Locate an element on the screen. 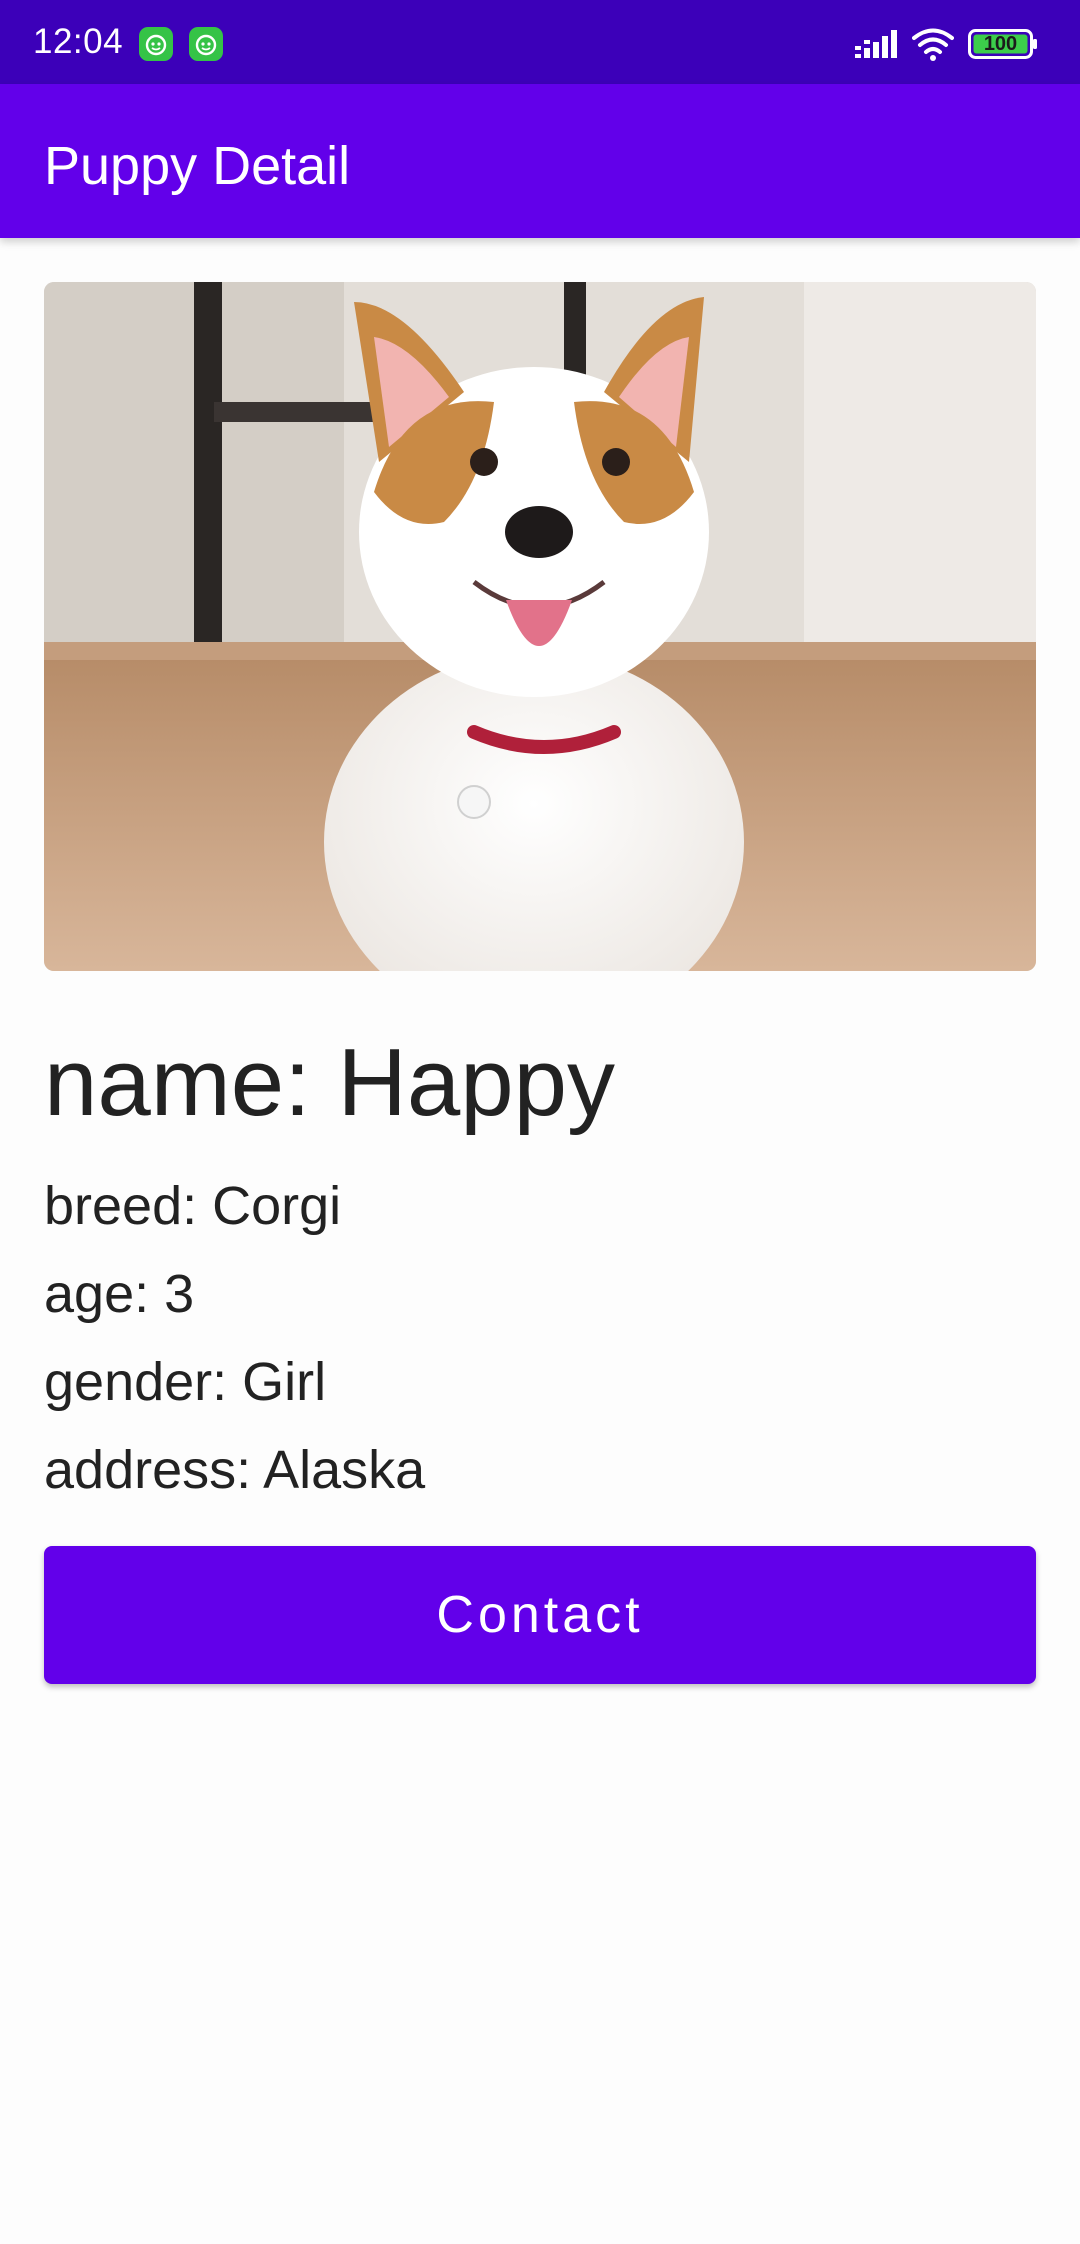 This screenshot has width=1080, height=2244. app-bar: Puppy Detail is located at coordinates (540, 161).